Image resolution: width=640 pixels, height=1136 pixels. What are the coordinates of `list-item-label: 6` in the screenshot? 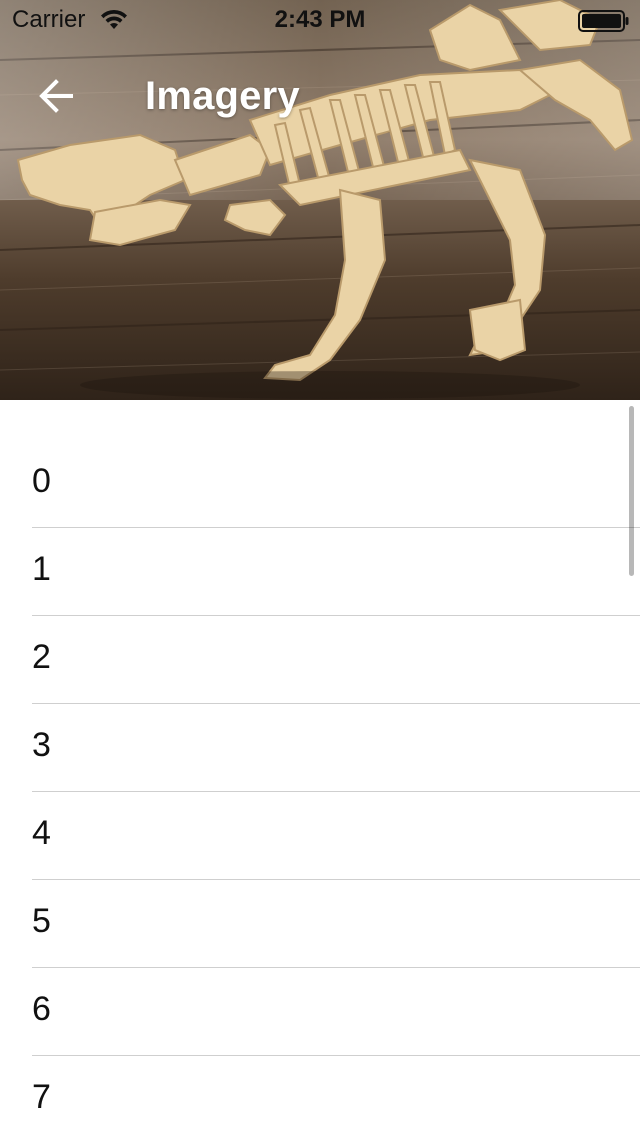 It's located at (41, 1009).